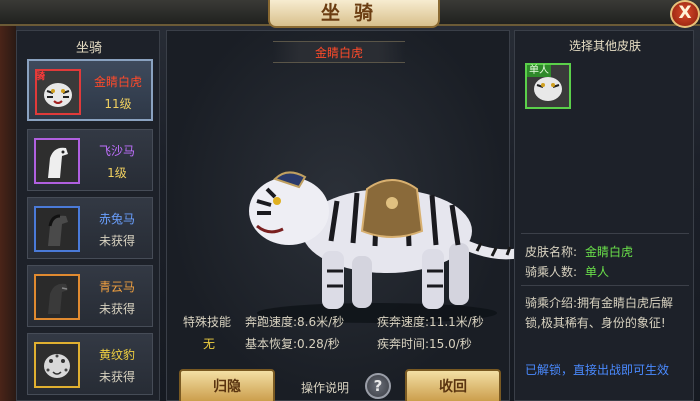 This screenshot has height=401, width=700. I want to click on mount-name: 飞沙马, so click(116, 151).